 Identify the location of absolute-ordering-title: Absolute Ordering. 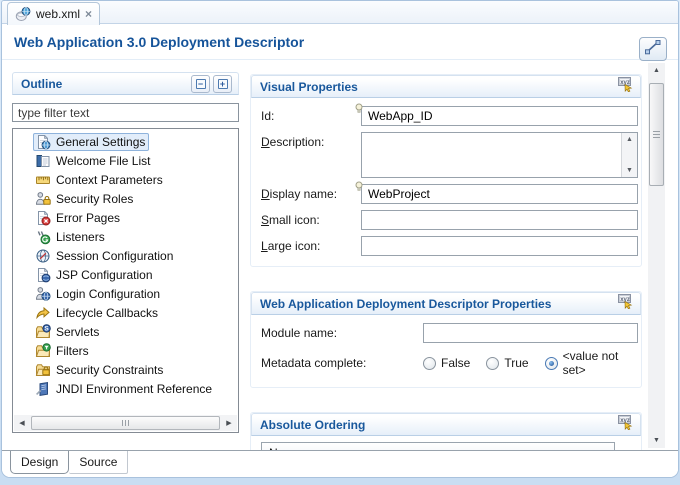
(313, 424).